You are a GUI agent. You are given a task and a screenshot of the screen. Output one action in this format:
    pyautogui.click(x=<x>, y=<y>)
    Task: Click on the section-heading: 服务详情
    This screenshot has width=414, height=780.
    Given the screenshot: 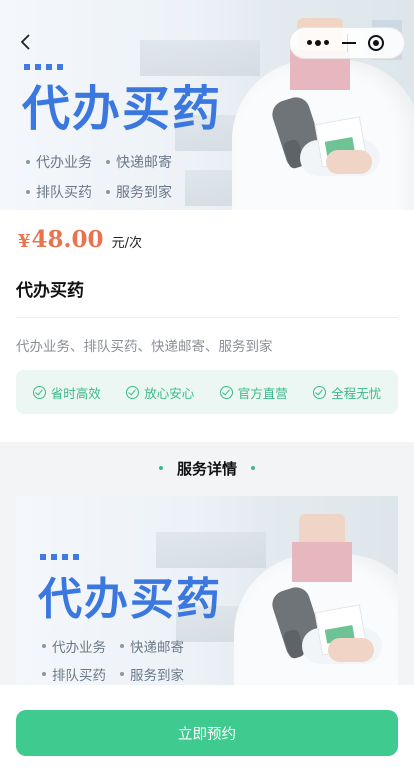 What is the action you would take?
    pyautogui.click(x=207, y=468)
    